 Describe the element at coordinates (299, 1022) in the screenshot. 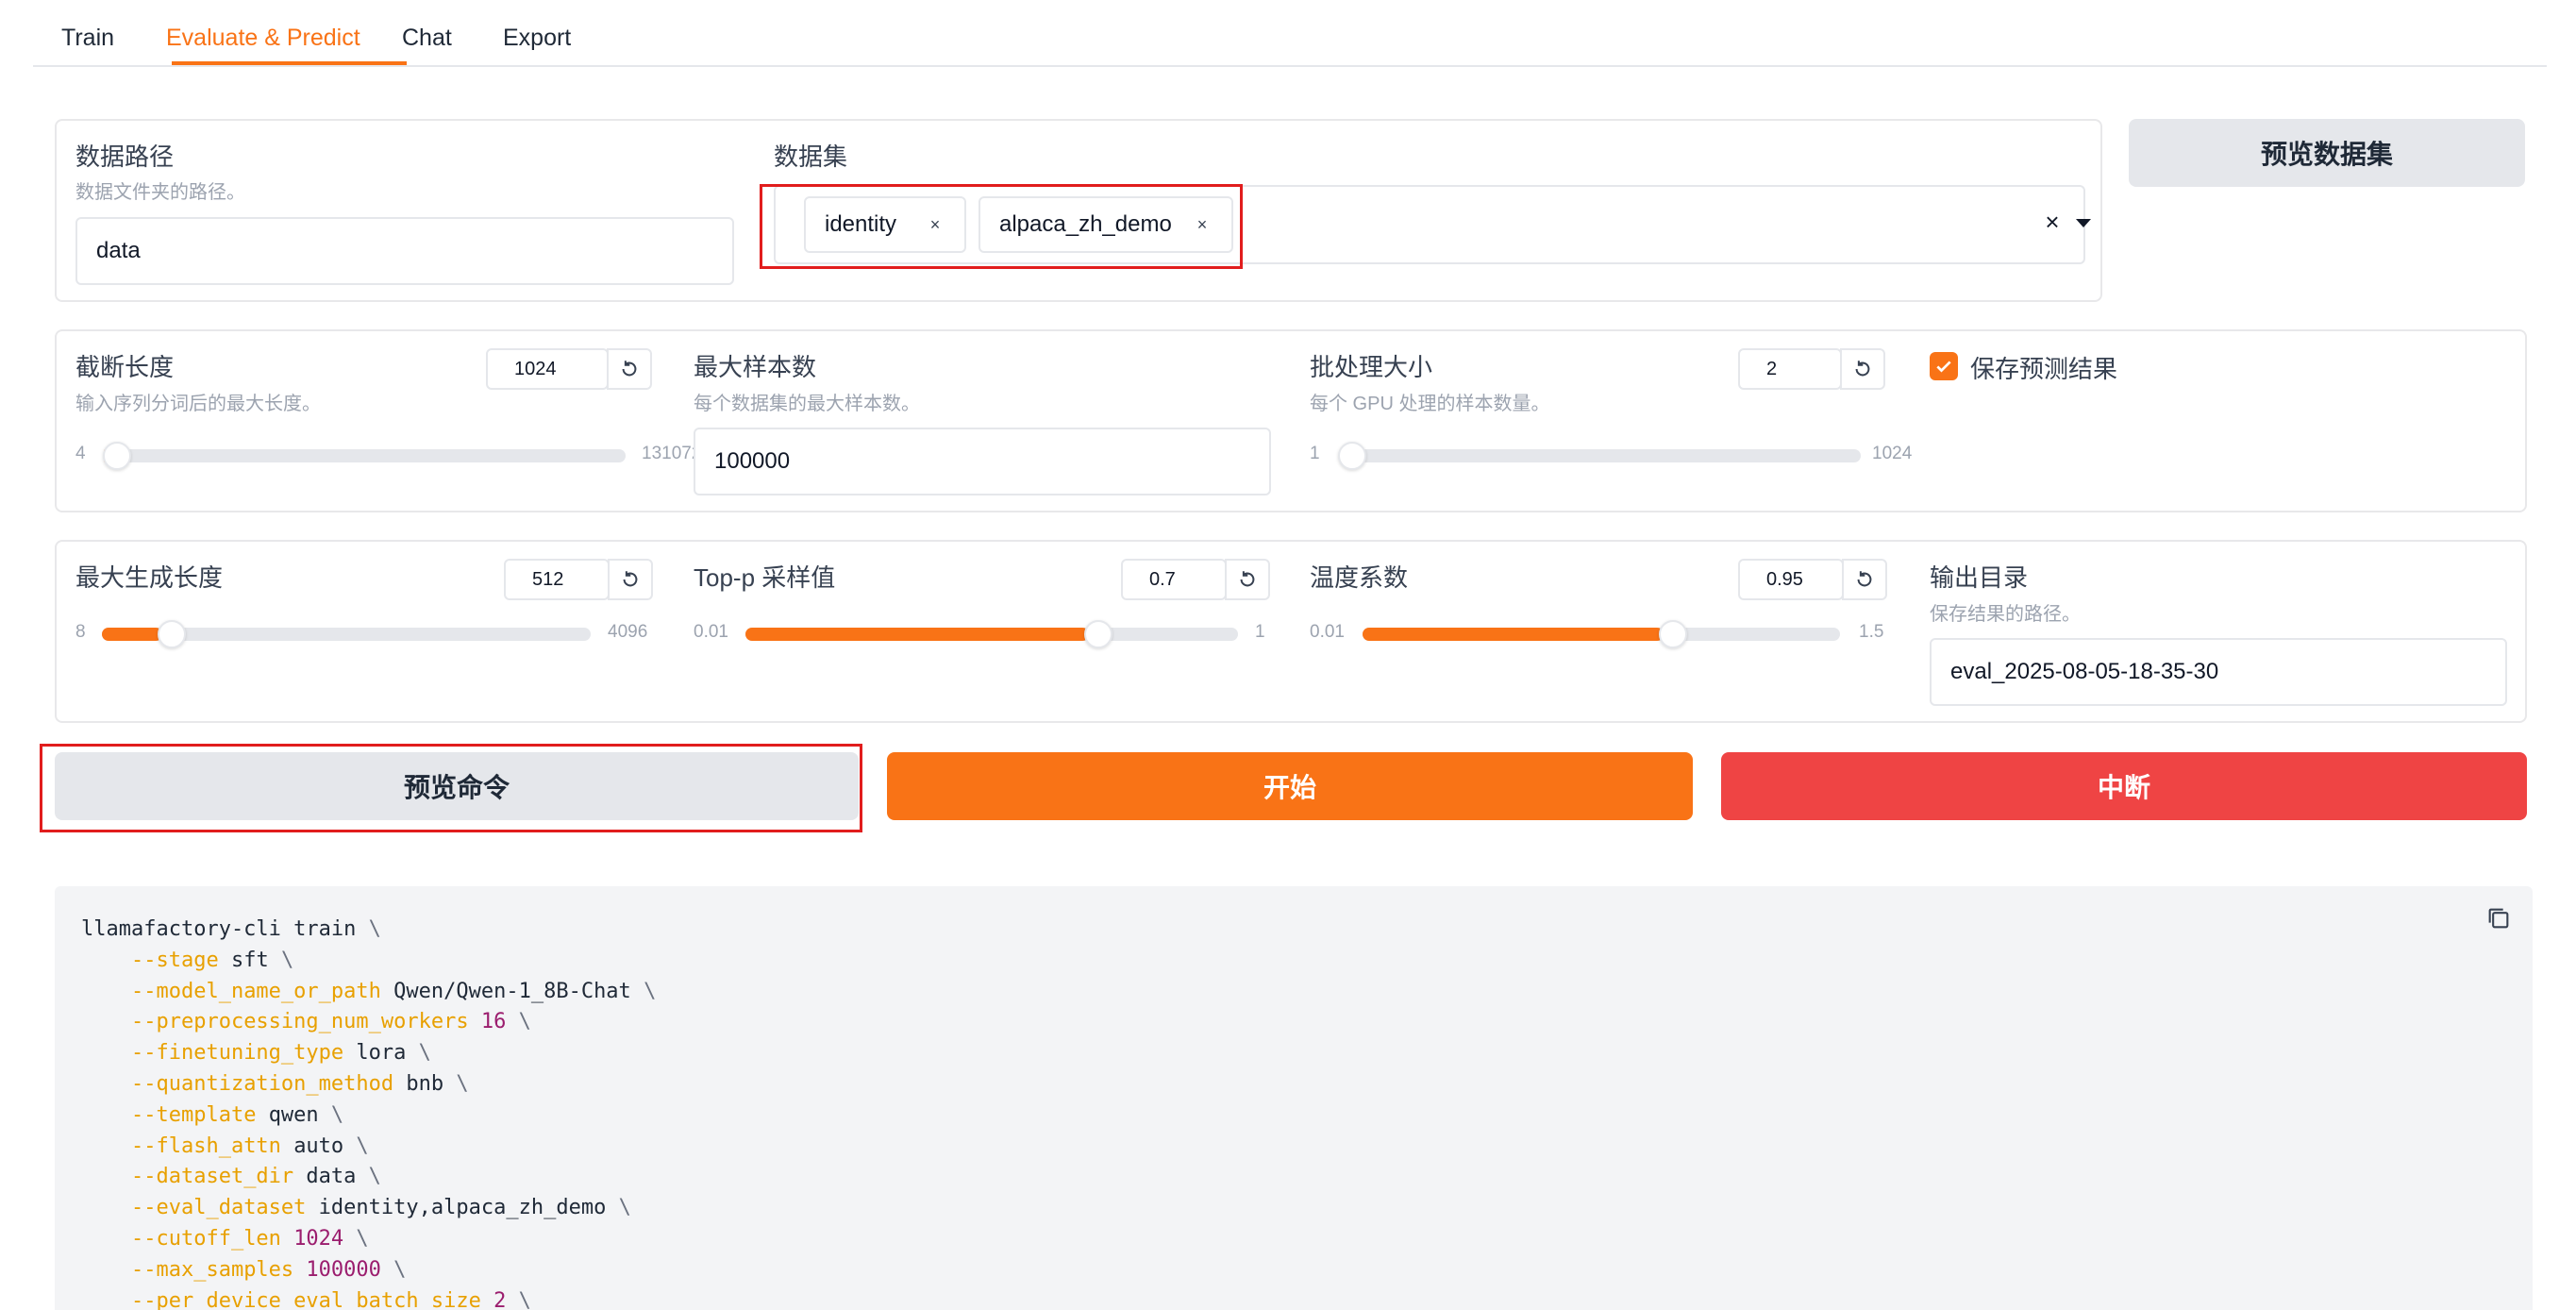

I see `command-option: --preprocessing_num_workers` at that location.